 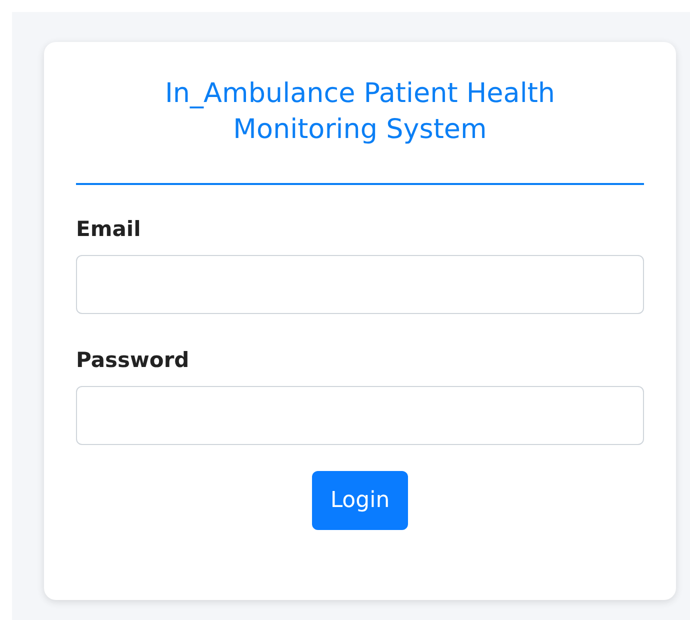 What do you see at coordinates (360, 112) in the screenshot?
I see `page-title: In_Ambulance Patient Health Monitoring System` at bounding box center [360, 112].